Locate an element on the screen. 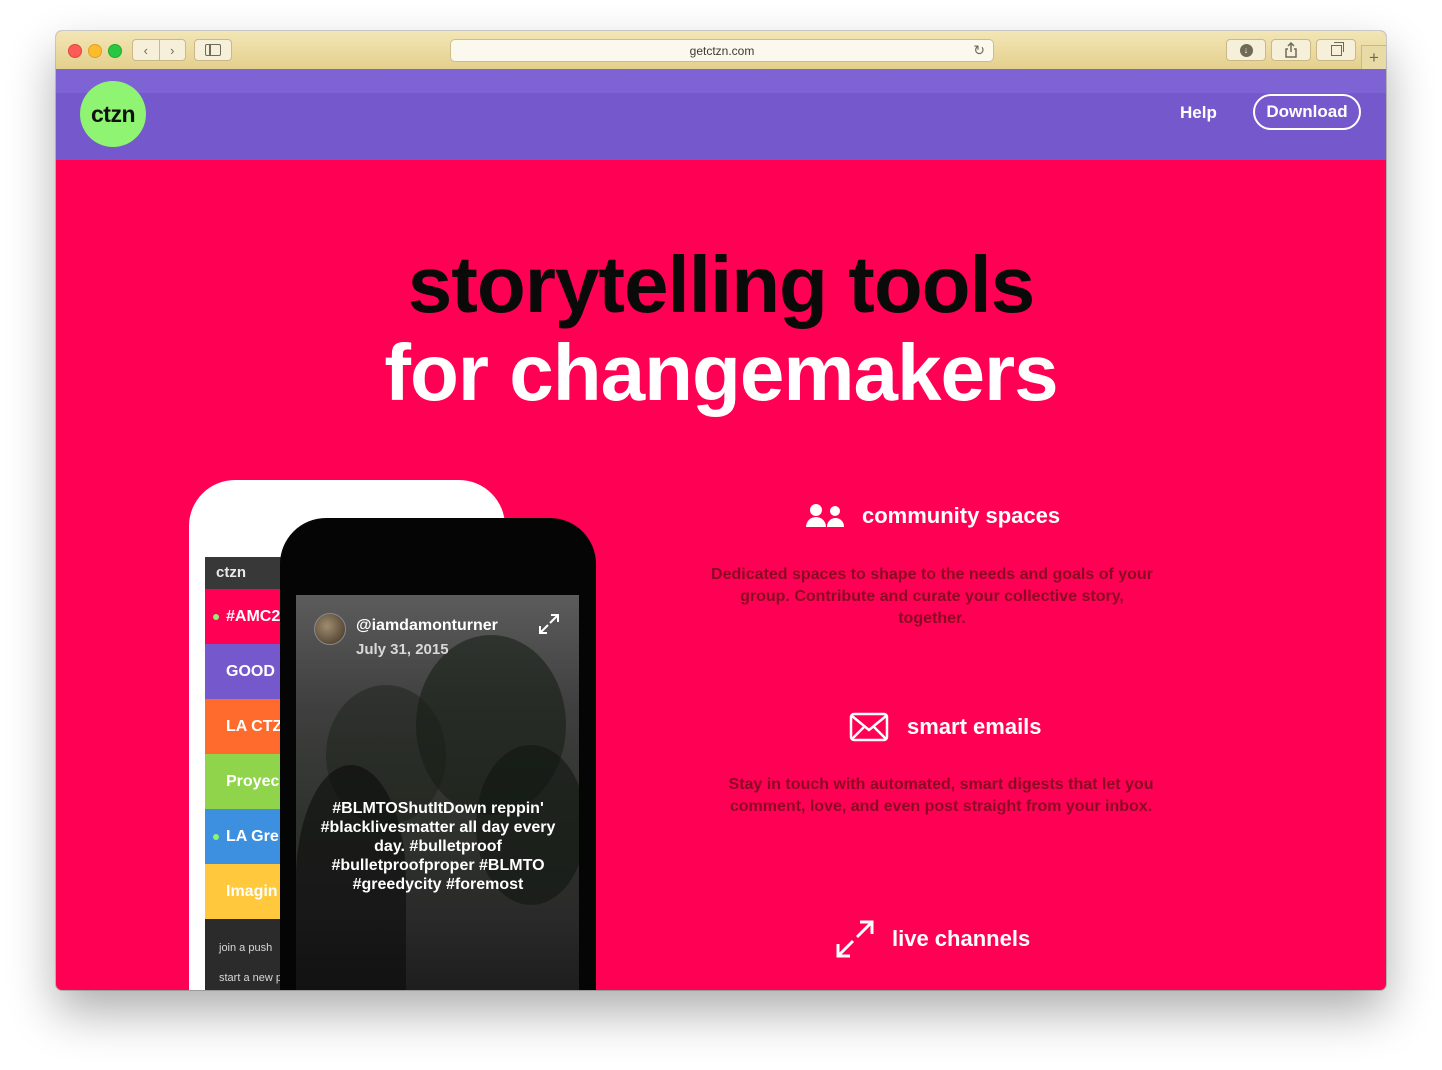  new-tab-button: + is located at coordinates (1373, 57).